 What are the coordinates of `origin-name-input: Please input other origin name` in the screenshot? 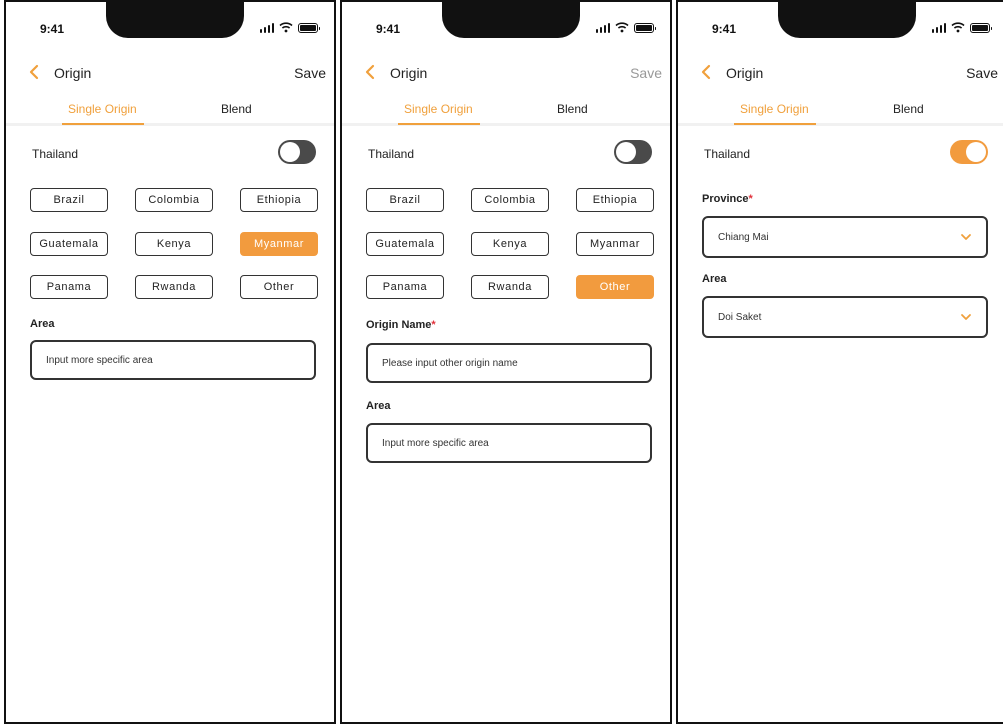 It's located at (509, 363).